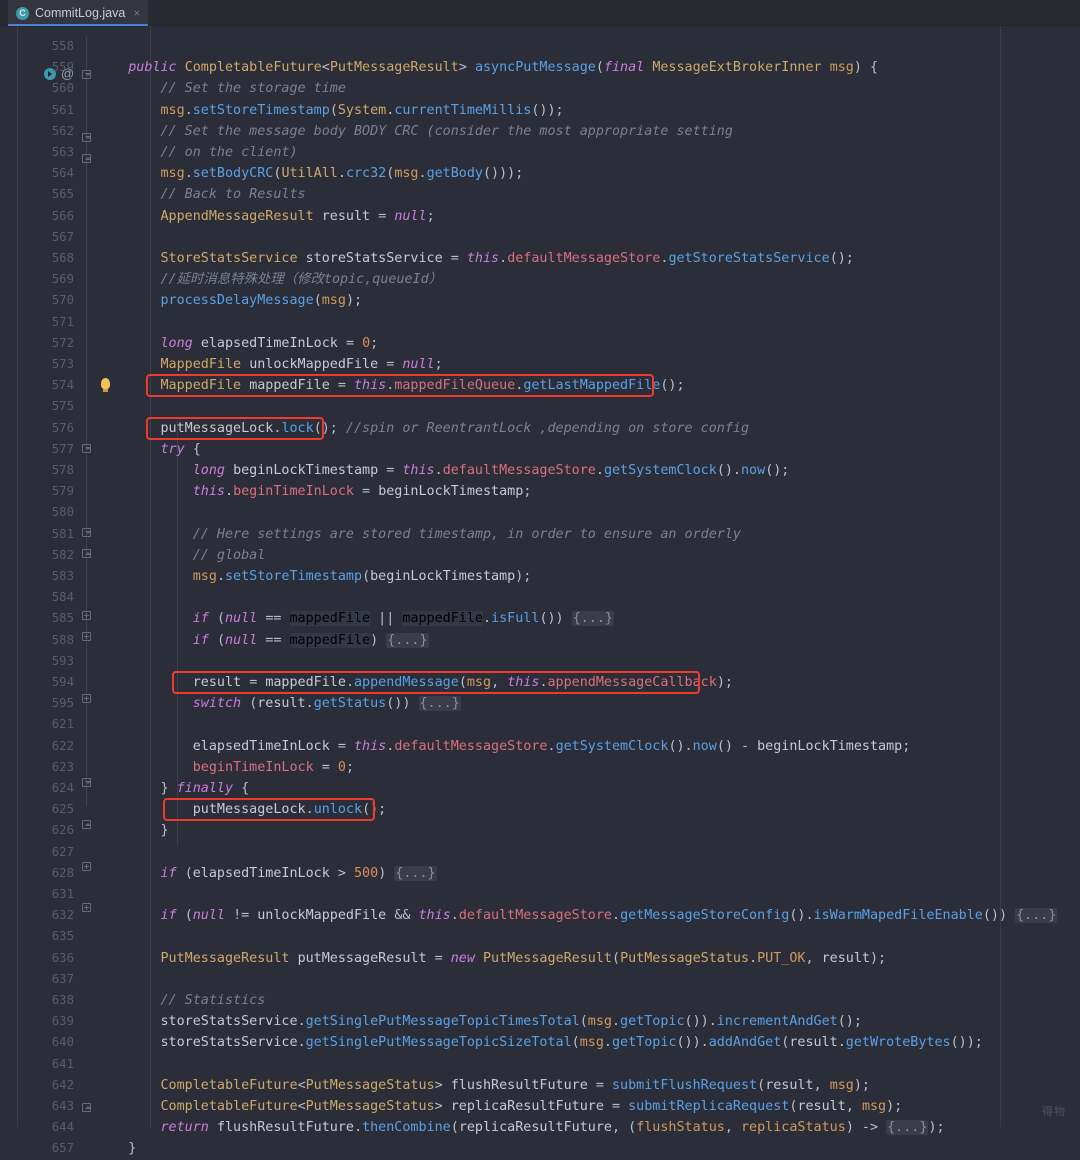  I want to click on code-token: ();, so click(672, 386).